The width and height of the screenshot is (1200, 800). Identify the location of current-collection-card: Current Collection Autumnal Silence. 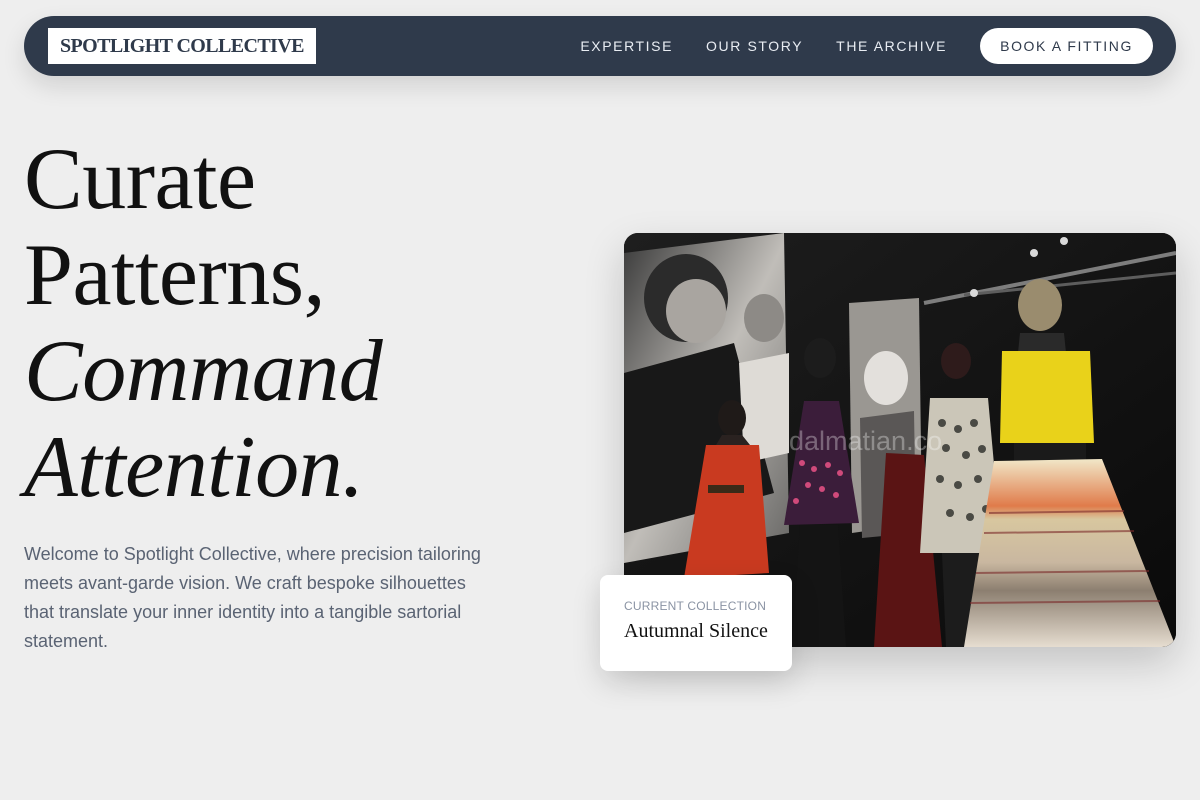
(696, 623).